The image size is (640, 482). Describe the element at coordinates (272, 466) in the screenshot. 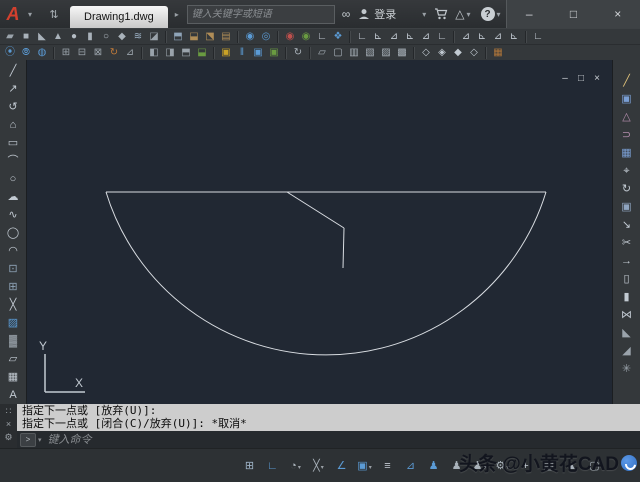

I see `grid-display-icon: ∟` at that location.